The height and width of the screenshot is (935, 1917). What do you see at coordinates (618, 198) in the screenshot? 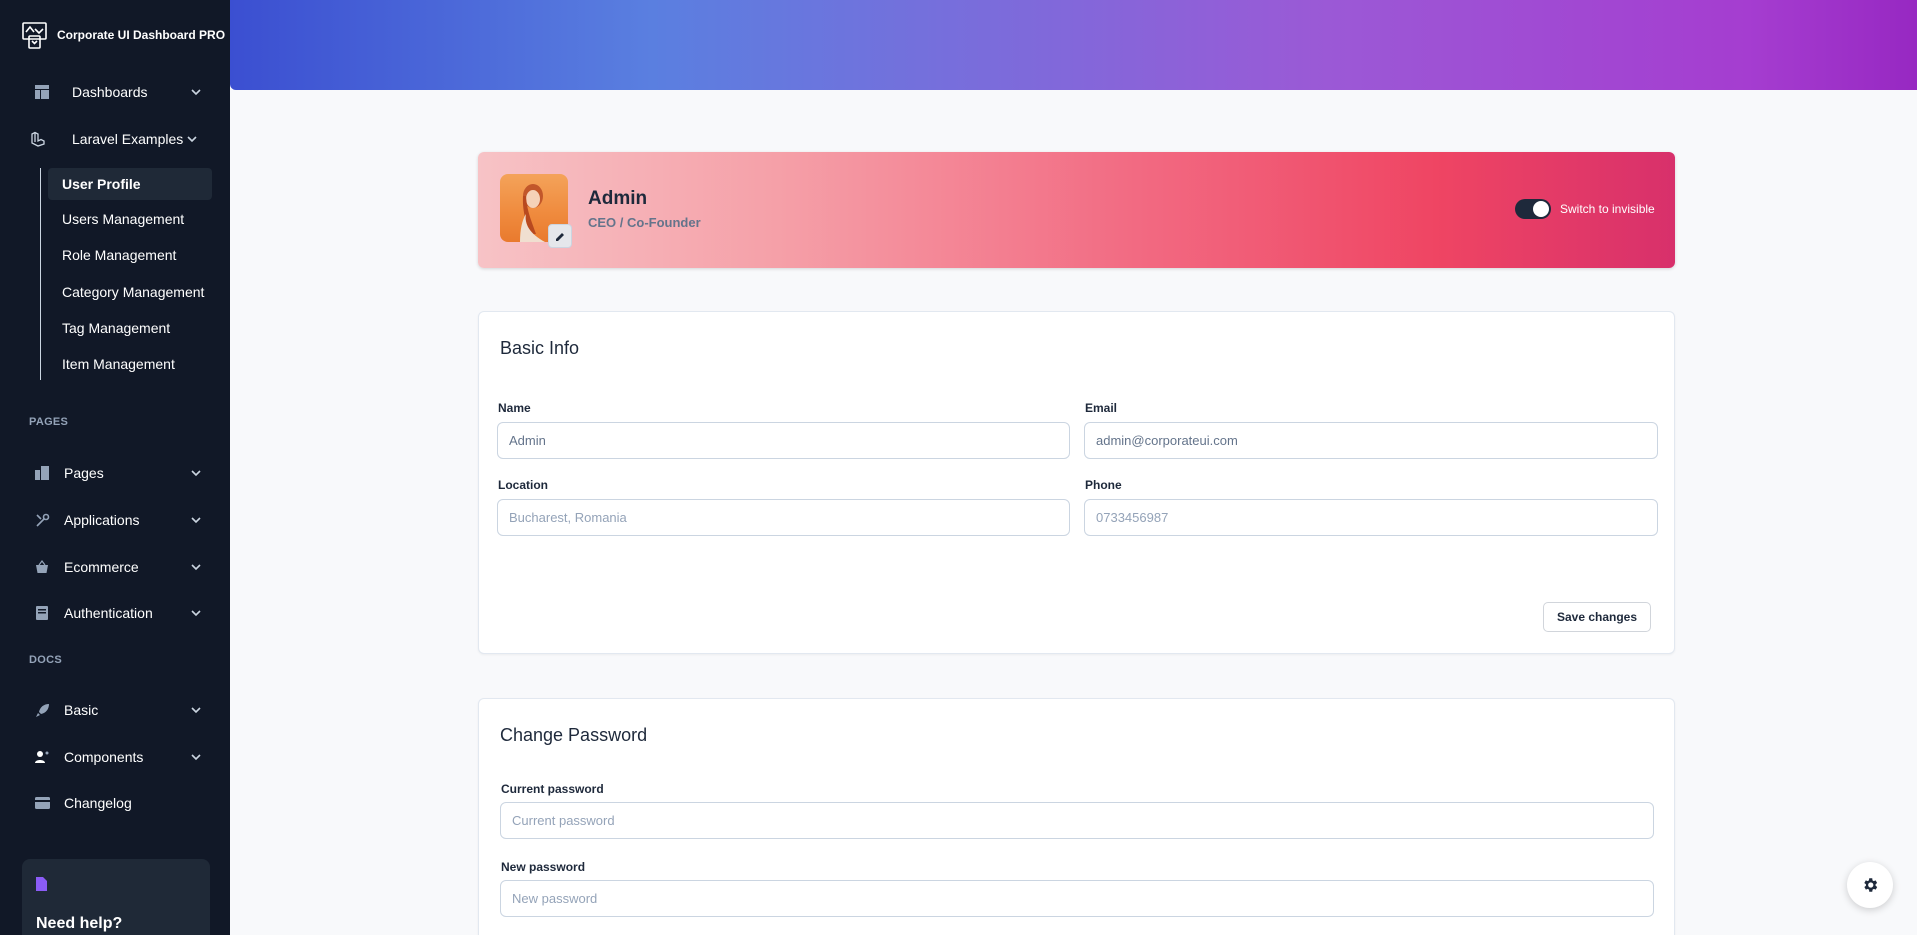
I see `profile-name: Admin` at bounding box center [618, 198].